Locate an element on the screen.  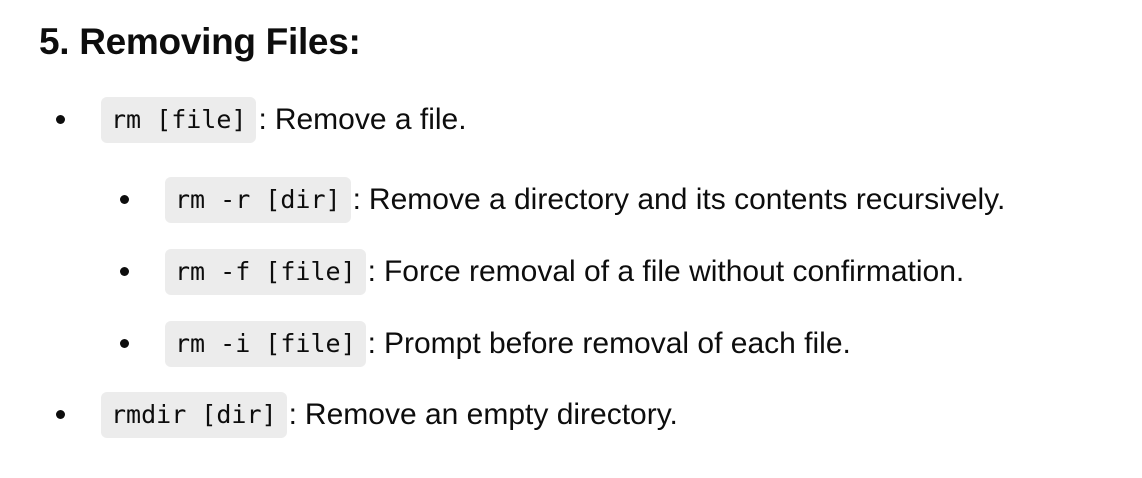
list-item: rm [file]: Remove a file. is located at coordinates (284, 120).